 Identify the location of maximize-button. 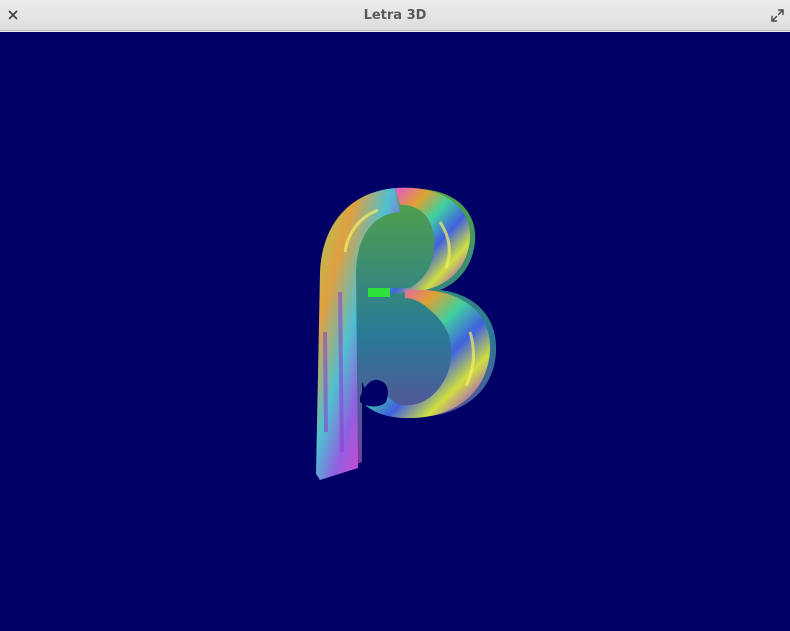
(777, 15).